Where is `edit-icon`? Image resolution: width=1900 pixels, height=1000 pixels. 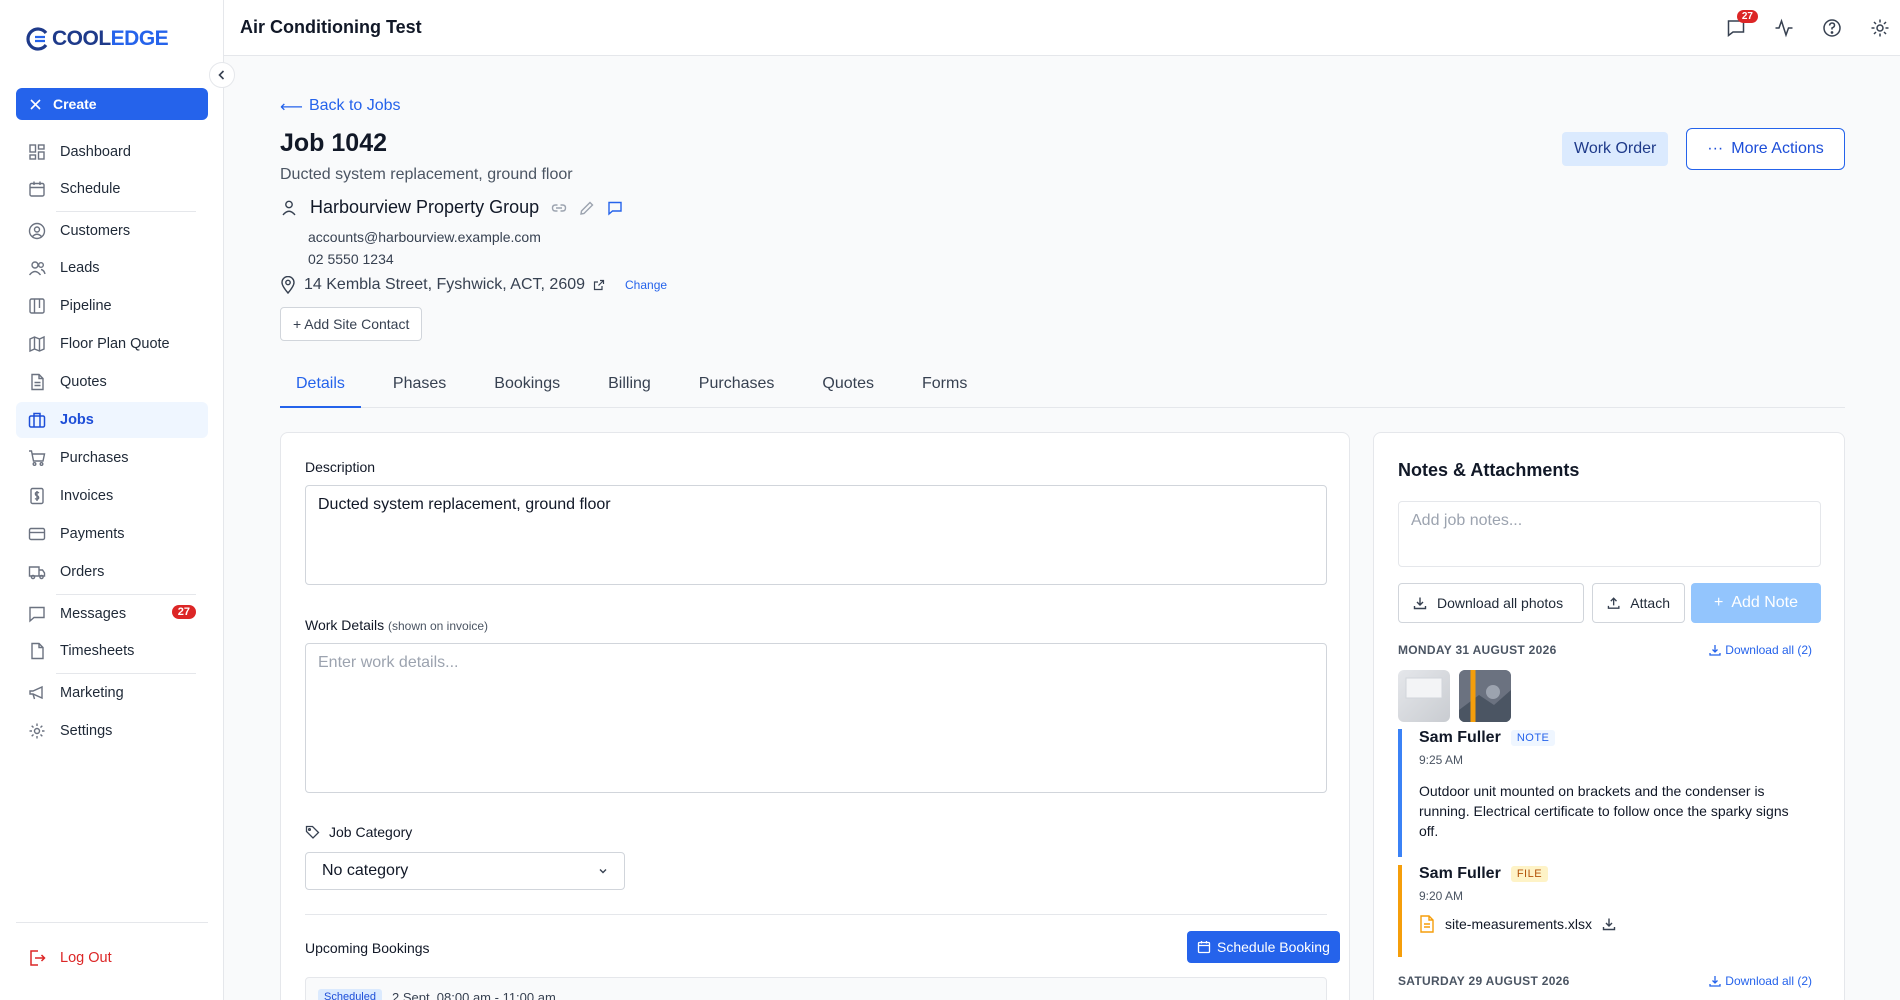 edit-icon is located at coordinates (587, 208).